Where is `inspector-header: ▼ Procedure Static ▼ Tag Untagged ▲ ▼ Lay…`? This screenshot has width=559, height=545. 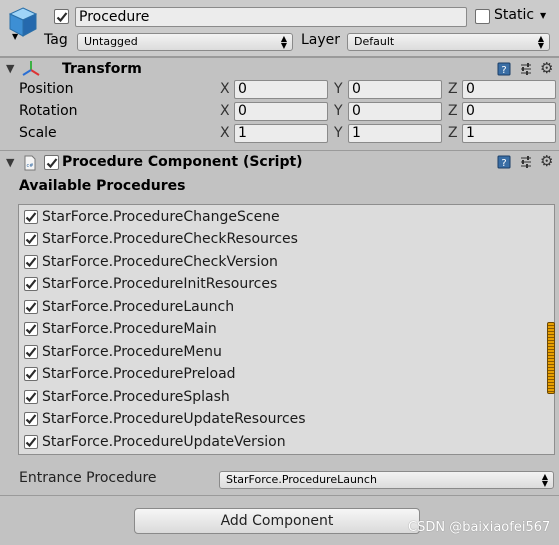 inspector-header: ▼ Procedure Static ▼ Tag Untagged ▲ ▼ Lay… is located at coordinates (279, 28).